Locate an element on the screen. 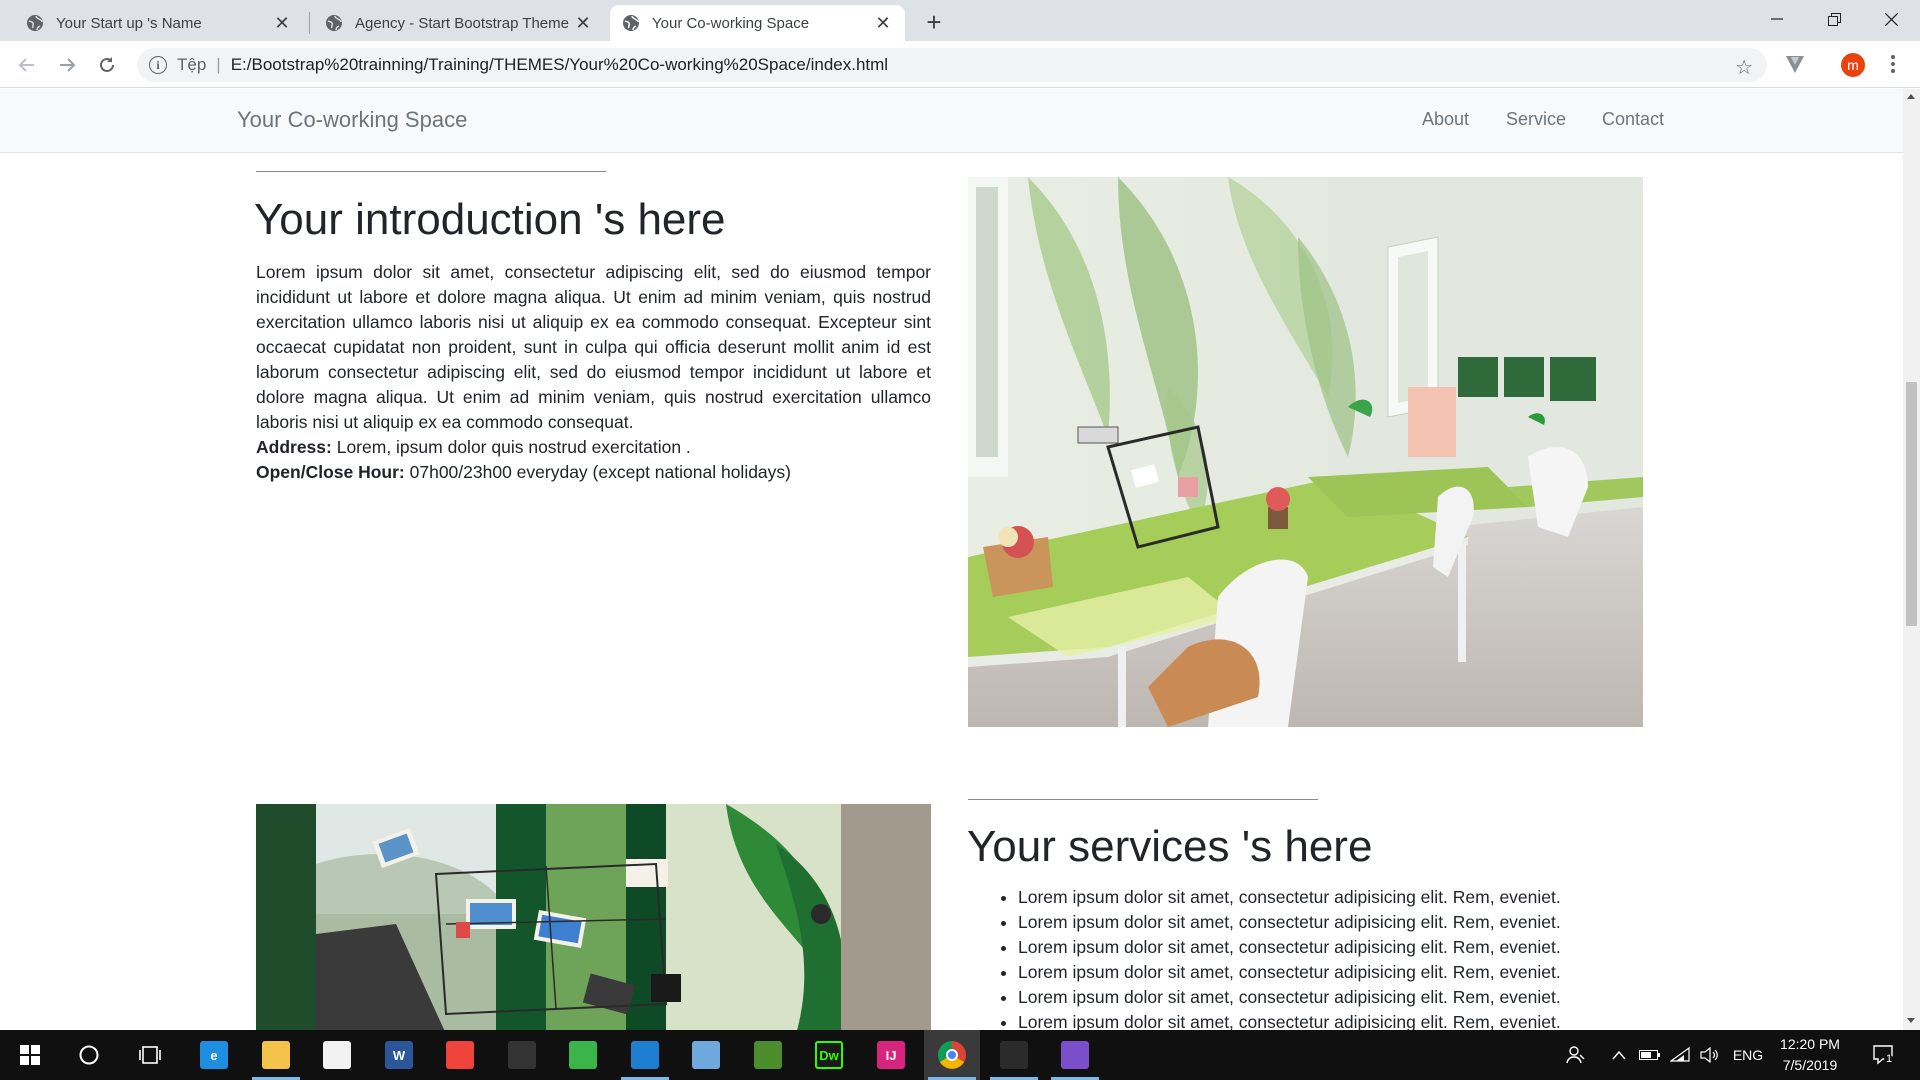  close-window-button is located at coordinates (1891, 19).